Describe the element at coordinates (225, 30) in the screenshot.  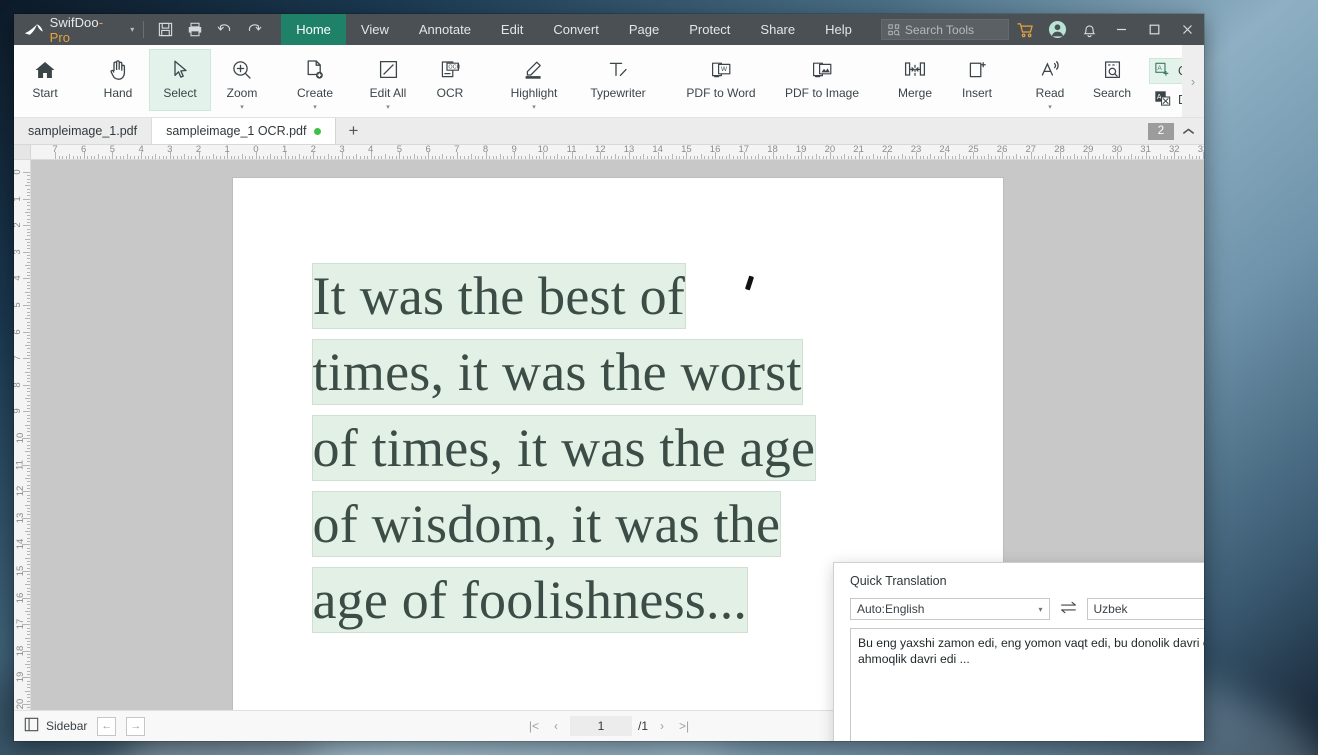
I see `undo-icon` at that location.